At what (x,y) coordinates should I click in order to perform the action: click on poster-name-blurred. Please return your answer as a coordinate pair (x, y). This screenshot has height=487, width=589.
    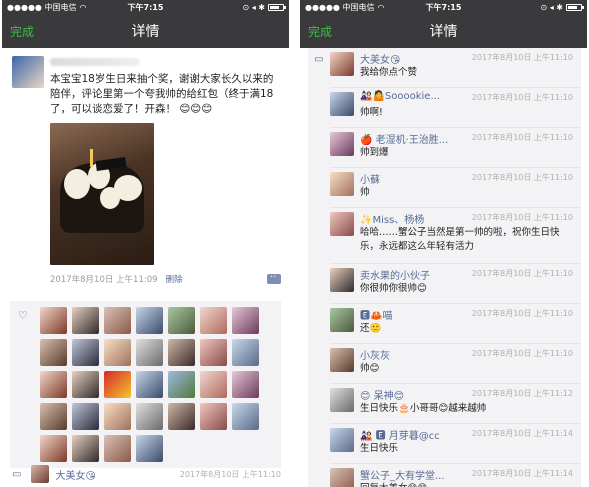
    Looking at the image, I should click on (165, 63).